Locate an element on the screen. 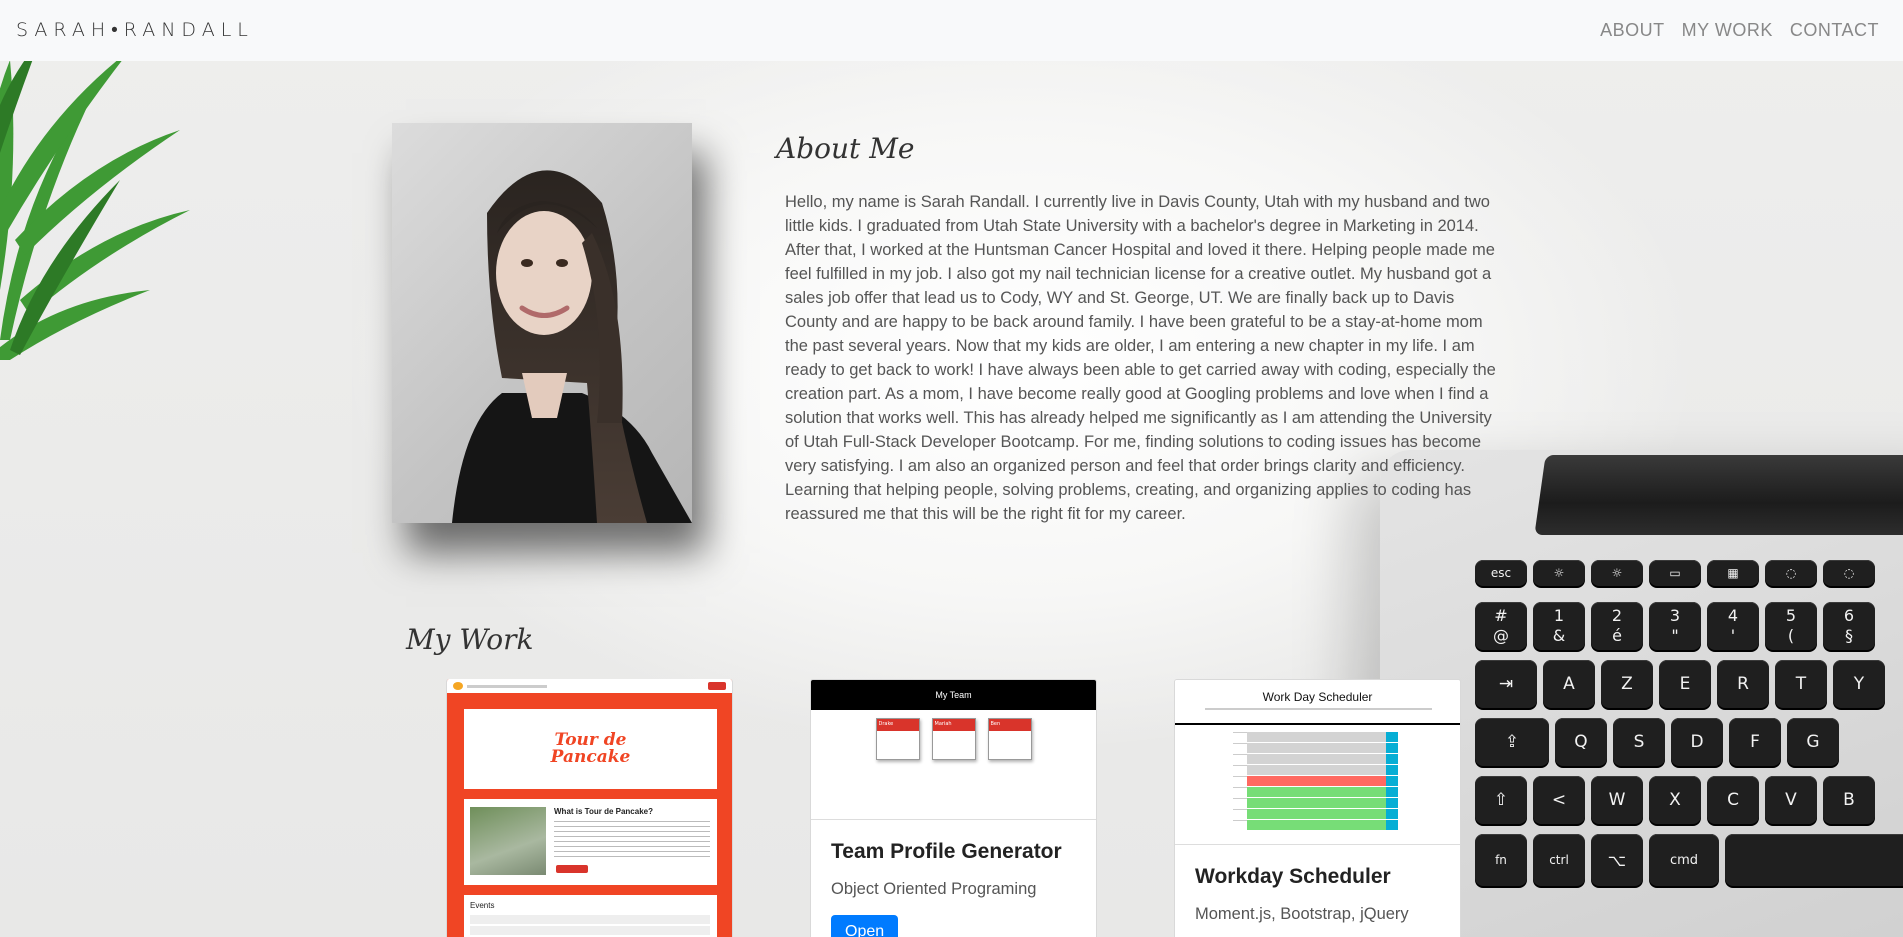 This screenshot has width=1903, height=937. tab-key: ⇥ is located at coordinates (1506, 684).